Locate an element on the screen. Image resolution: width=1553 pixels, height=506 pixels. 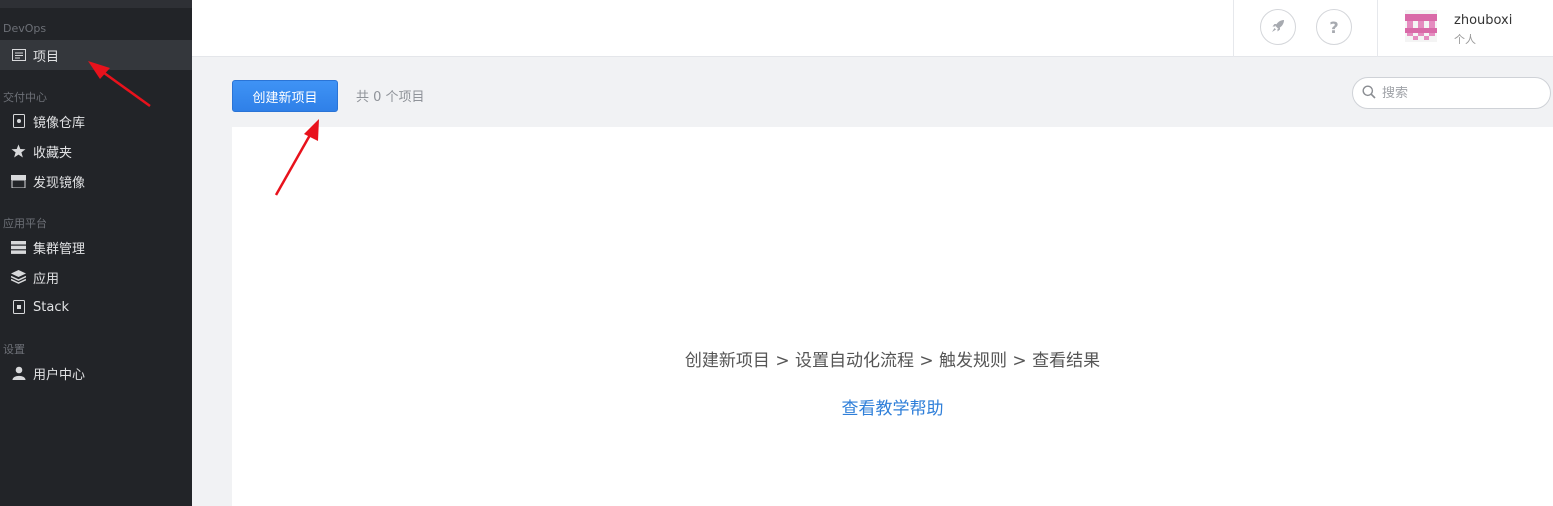
avatar is located at coordinates (1421, 26).